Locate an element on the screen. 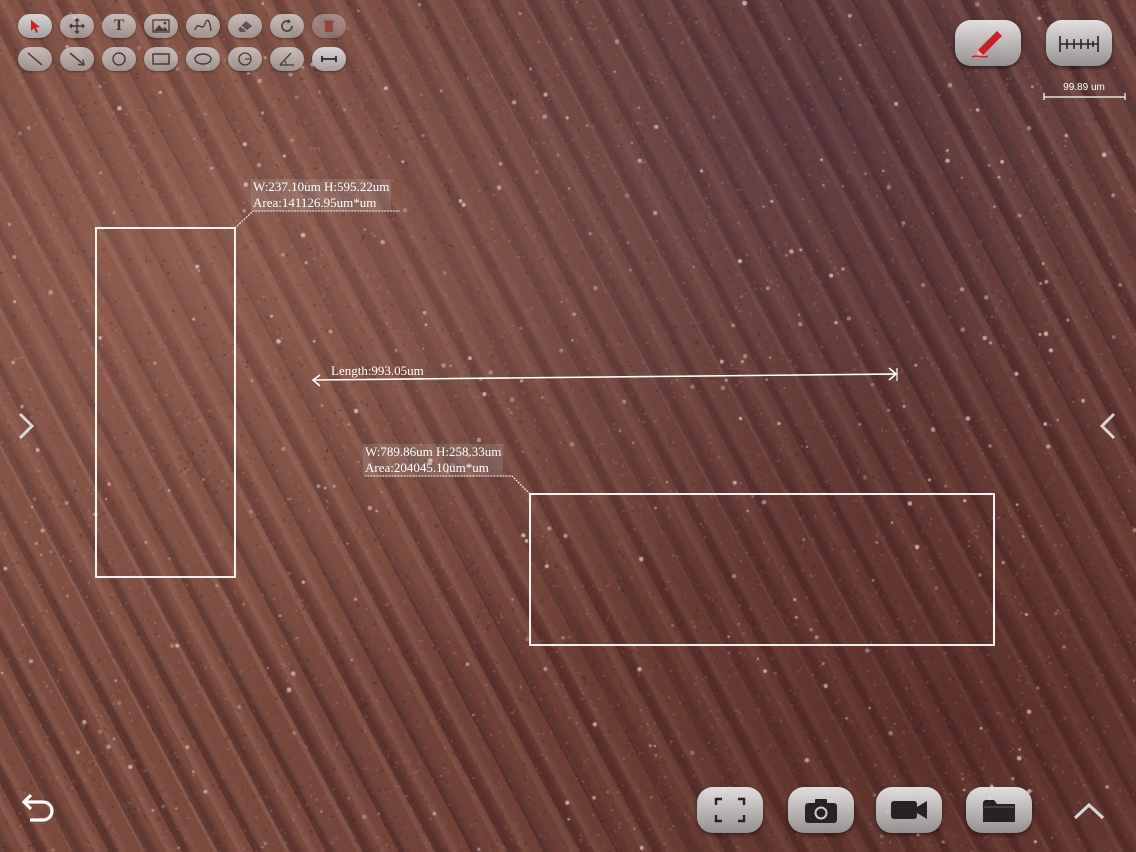 The width and height of the screenshot is (1136, 852). ellipse-tool-button is located at coordinates (203, 59).